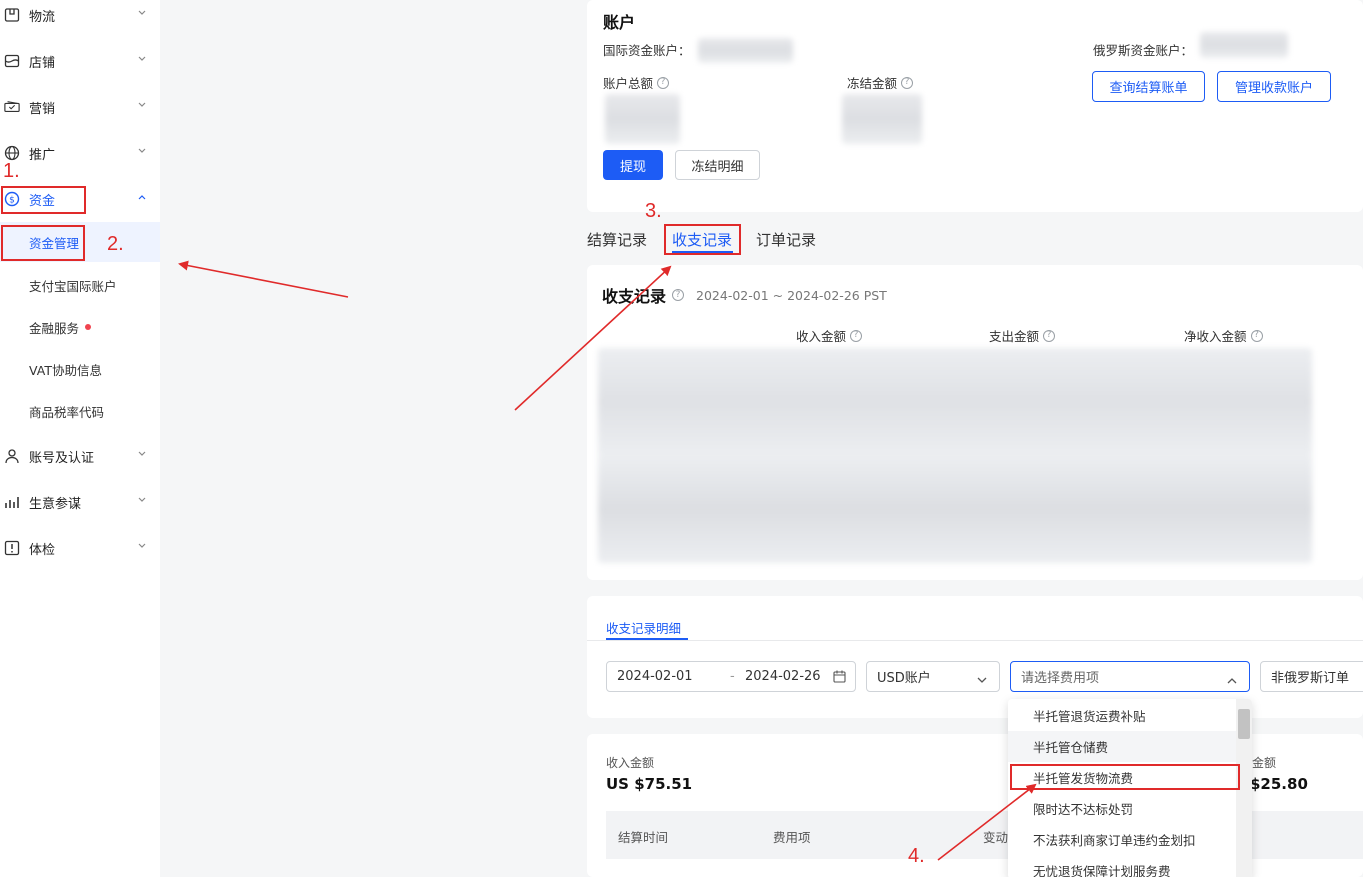 Image resolution: width=1363 pixels, height=877 pixels. Describe the element at coordinates (42, 63) in the screenshot. I see `sidebar-item-label: 店铺` at that location.